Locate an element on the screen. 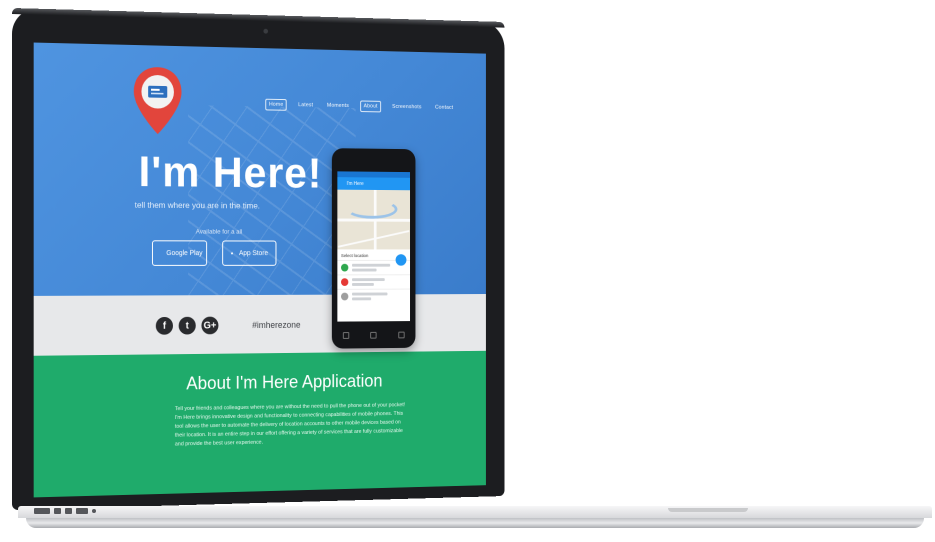 This screenshot has height=542, width=935. apple-icon is located at coordinates (232, 253).